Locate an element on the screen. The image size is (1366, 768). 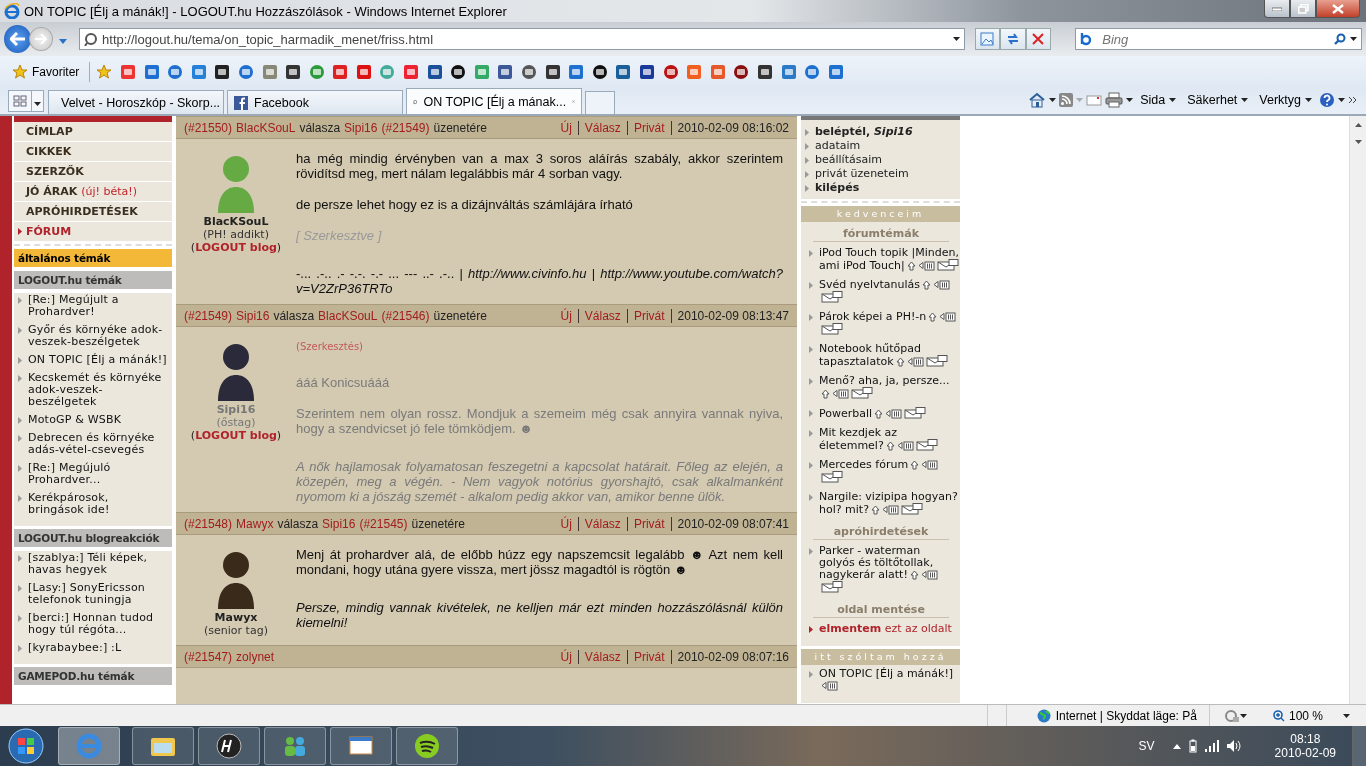
tab-list-button is located at coordinates (38, 101).